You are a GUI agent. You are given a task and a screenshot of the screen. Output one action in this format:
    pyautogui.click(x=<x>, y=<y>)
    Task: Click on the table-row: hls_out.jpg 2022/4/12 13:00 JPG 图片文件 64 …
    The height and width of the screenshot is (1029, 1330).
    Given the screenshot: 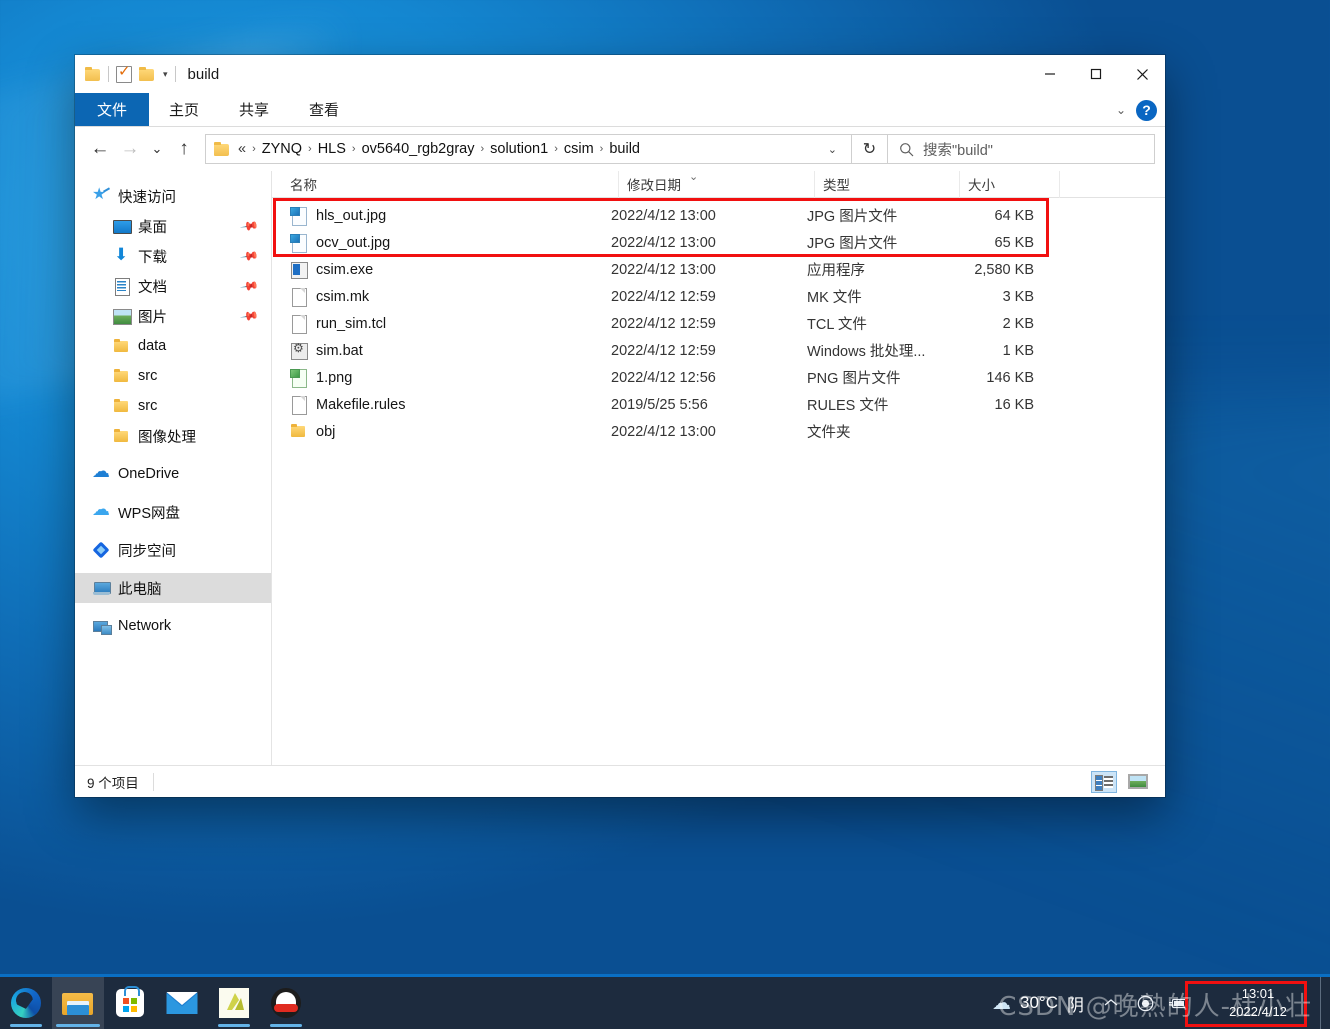 What is the action you would take?
    pyautogui.click(x=718, y=215)
    